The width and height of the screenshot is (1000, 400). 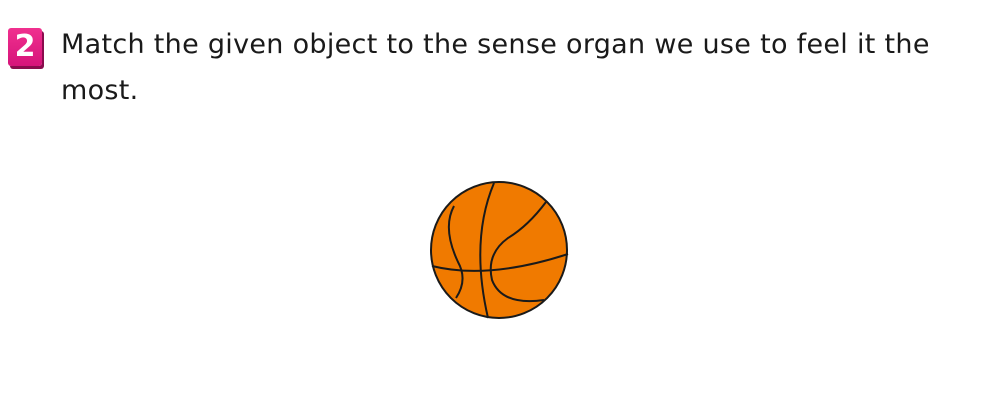 I want to click on question-number-badge: 2, so click(x=25, y=47).